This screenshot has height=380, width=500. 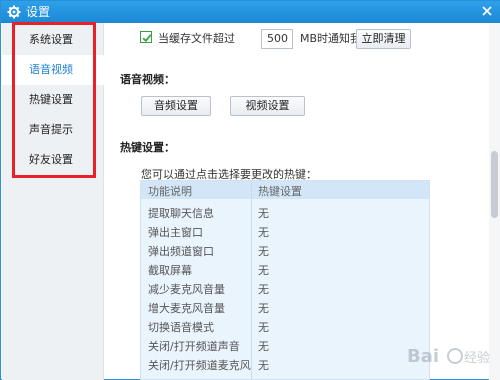 I want to click on clear-now-button: 立即清理, so click(x=383, y=39).